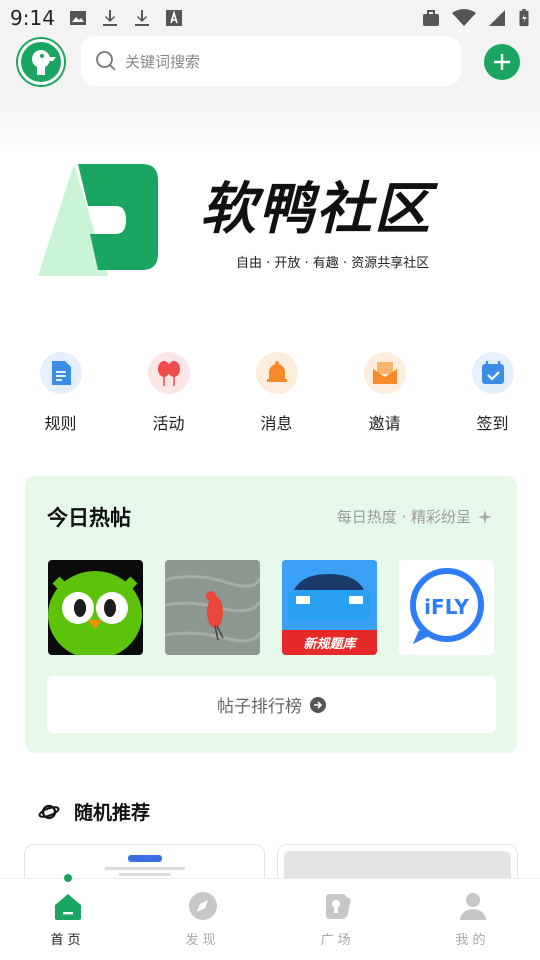 The image size is (540, 960). I want to click on quick-nav-messages: 消息, so click(276, 397).